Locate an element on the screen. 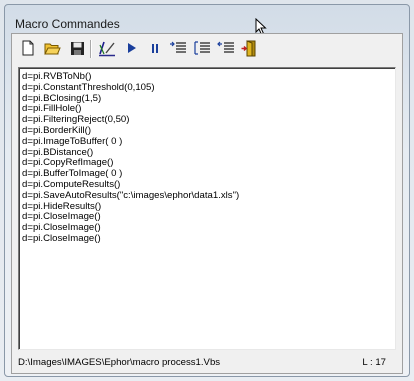 The width and height of the screenshot is (414, 381). pause-icon is located at coordinates (155, 48).